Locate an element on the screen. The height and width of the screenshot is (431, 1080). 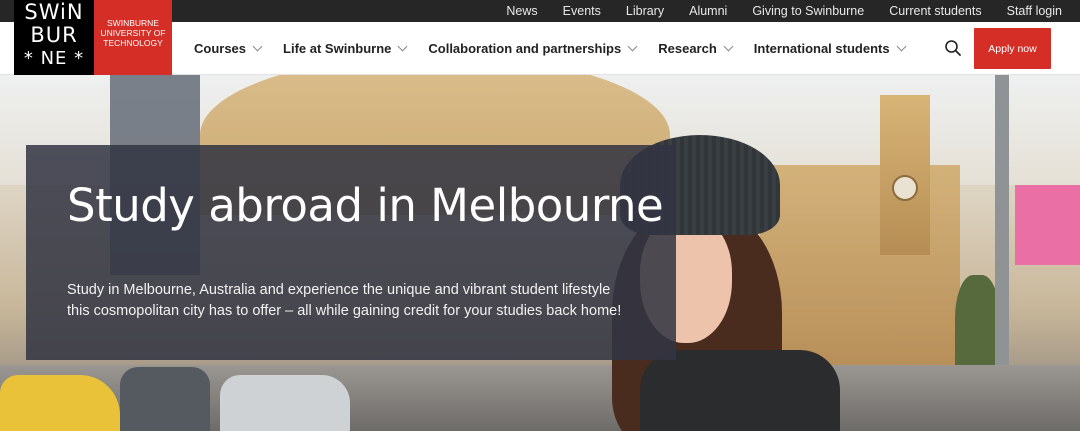
top-link-library: Library is located at coordinates (645, 11).